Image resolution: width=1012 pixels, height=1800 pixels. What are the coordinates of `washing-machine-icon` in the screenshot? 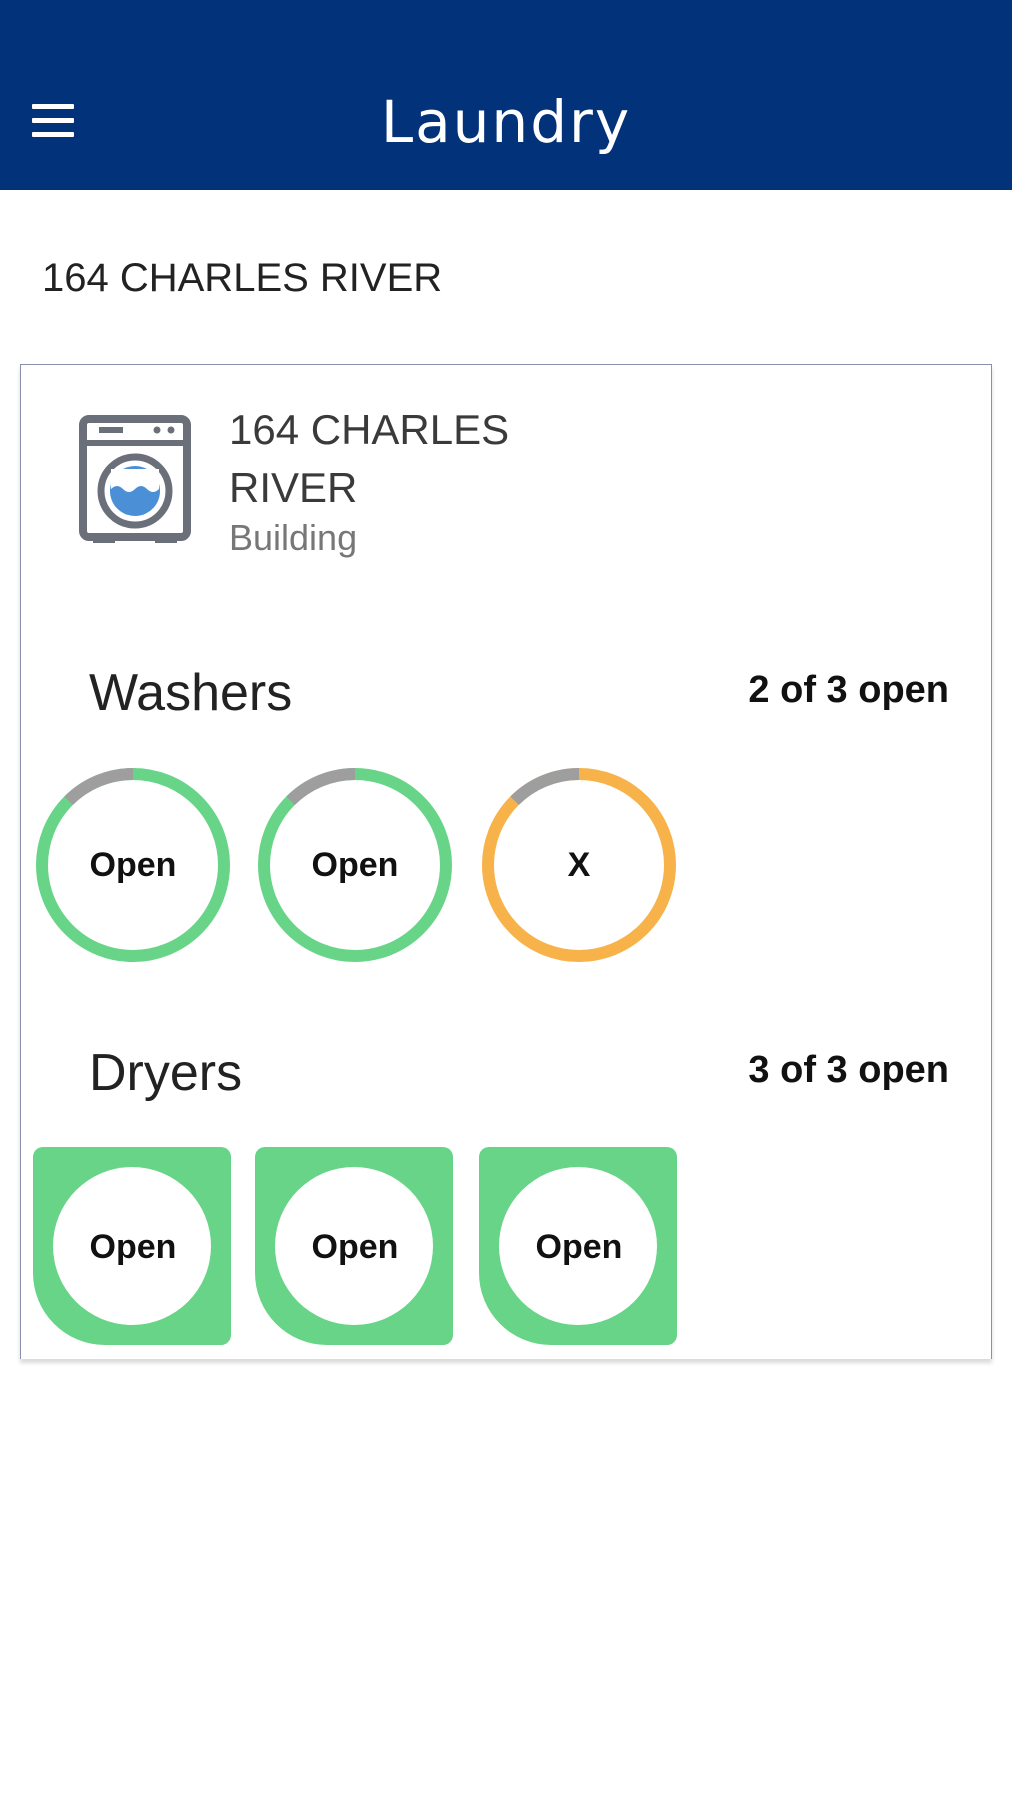 It's located at (139, 483).